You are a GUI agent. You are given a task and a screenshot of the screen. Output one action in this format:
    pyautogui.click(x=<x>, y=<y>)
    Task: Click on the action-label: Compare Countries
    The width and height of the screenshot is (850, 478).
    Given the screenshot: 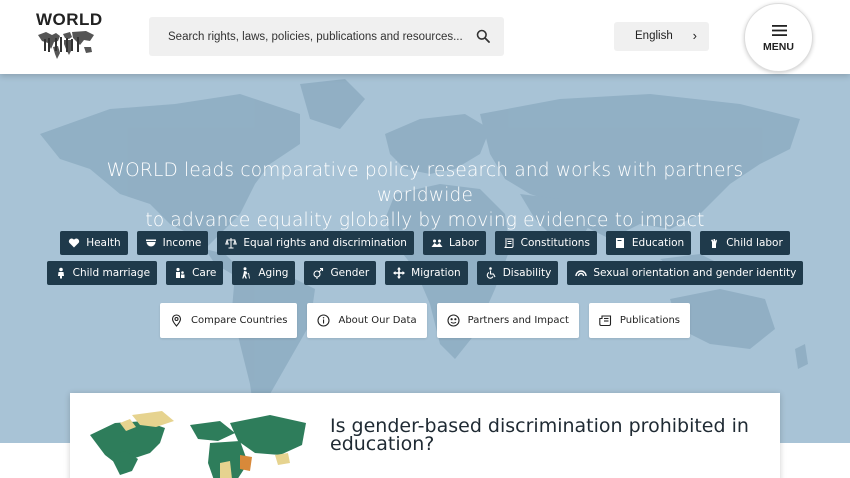 What is the action you would take?
    pyautogui.click(x=239, y=320)
    